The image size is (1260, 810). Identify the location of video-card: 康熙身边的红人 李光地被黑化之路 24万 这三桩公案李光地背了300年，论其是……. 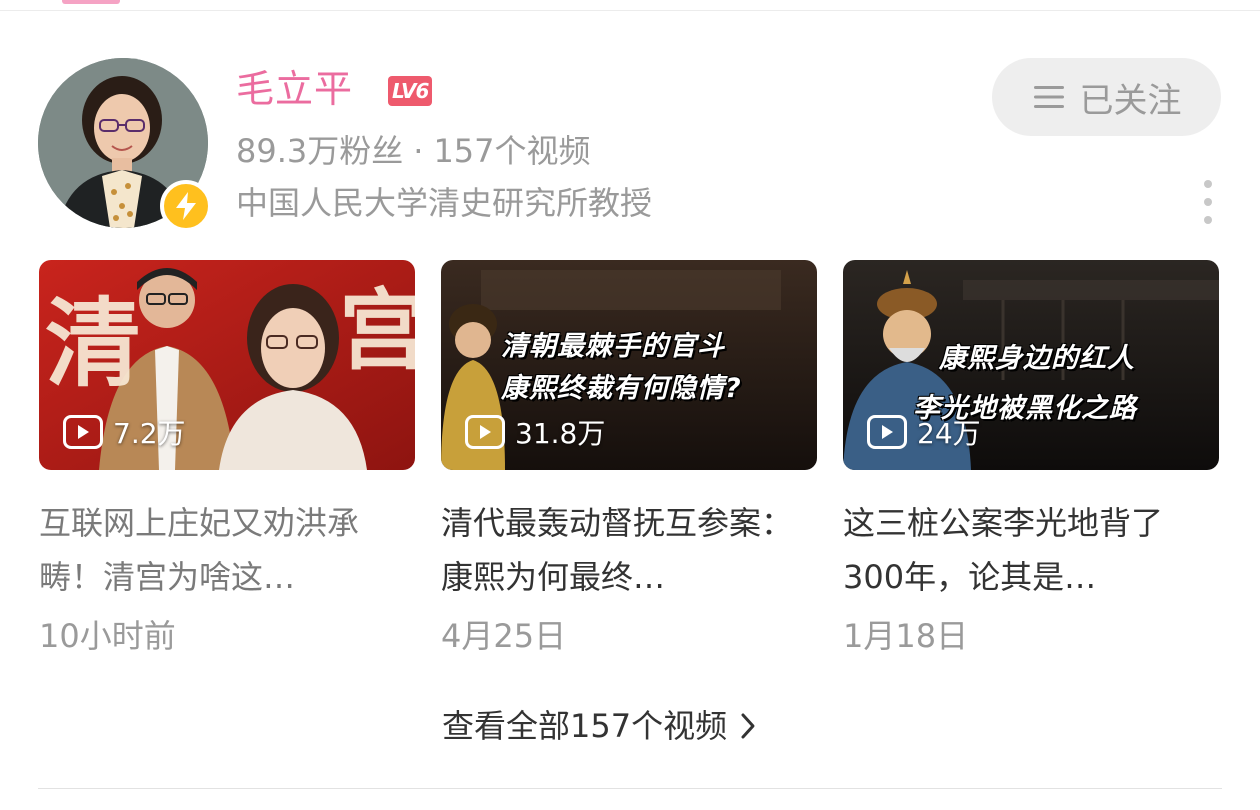
(1031, 458).